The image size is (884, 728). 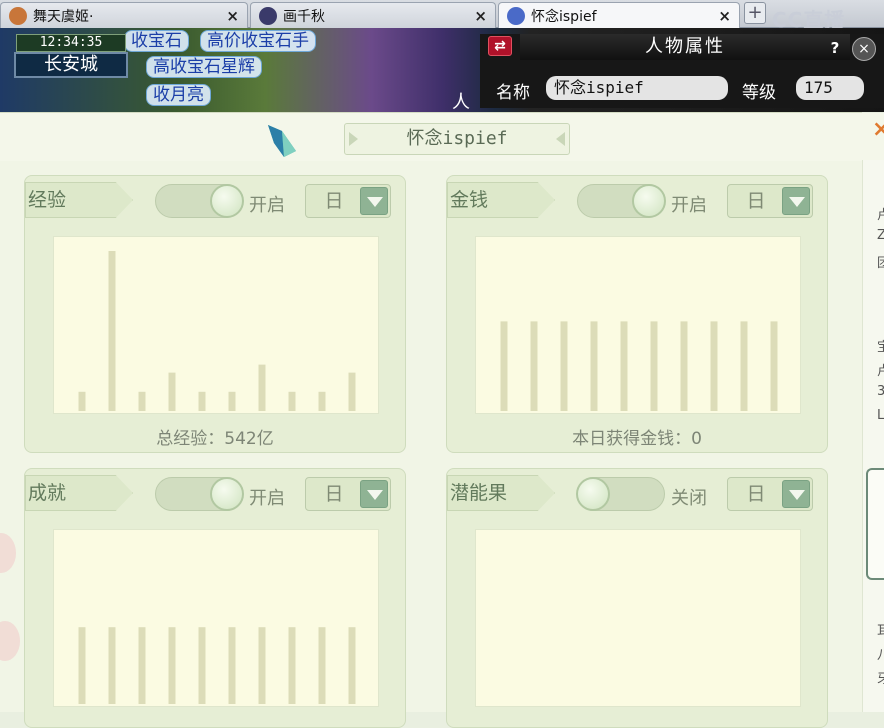 What do you see at coordinates (513, 93) in the screenshot?
I see `name-label: 名称` at bounding box center [513, 93].